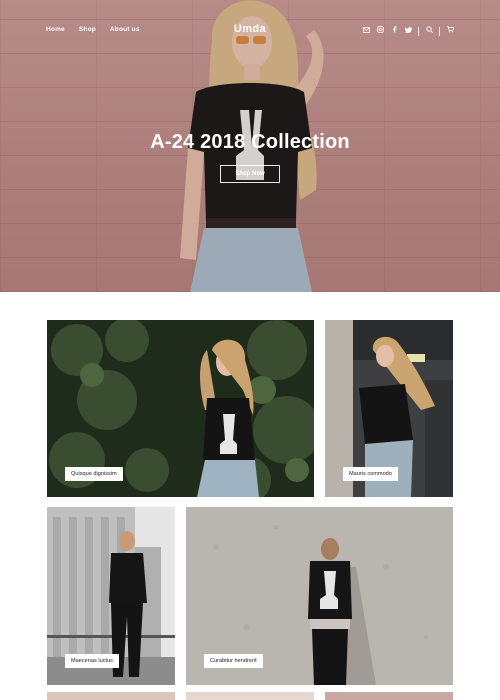 The image size is (500, 700). Describe the element at coordinates (429, 31) in the screenshot. I see `search-icon` at that location.